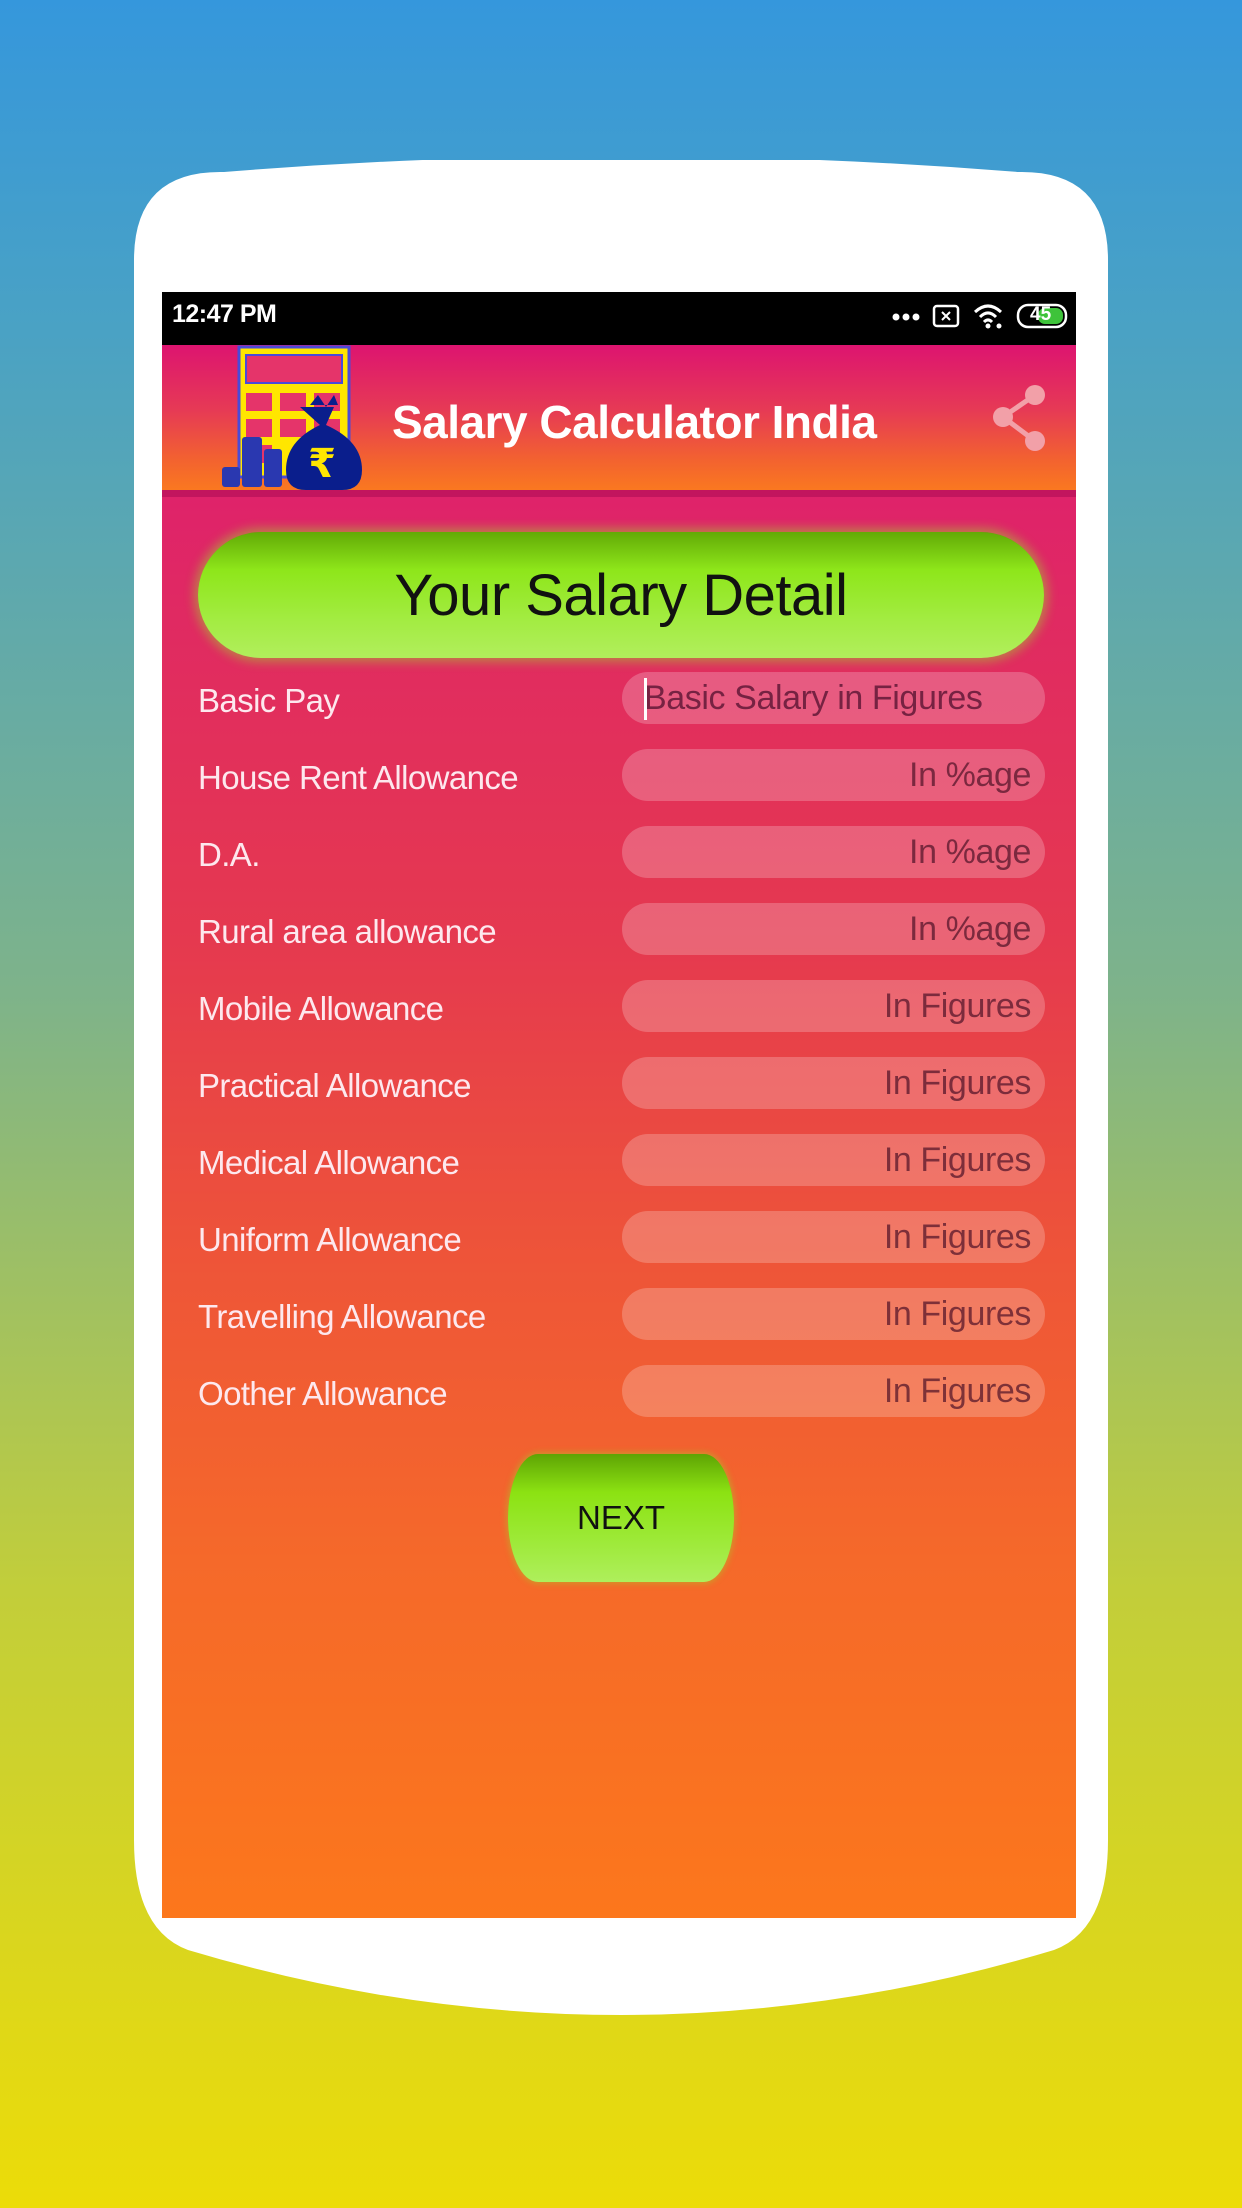 Image resolution: width=1242 pixels, height=2208 pixels. I want to click on field-label: House Rent Allowance, so click(358, 777).